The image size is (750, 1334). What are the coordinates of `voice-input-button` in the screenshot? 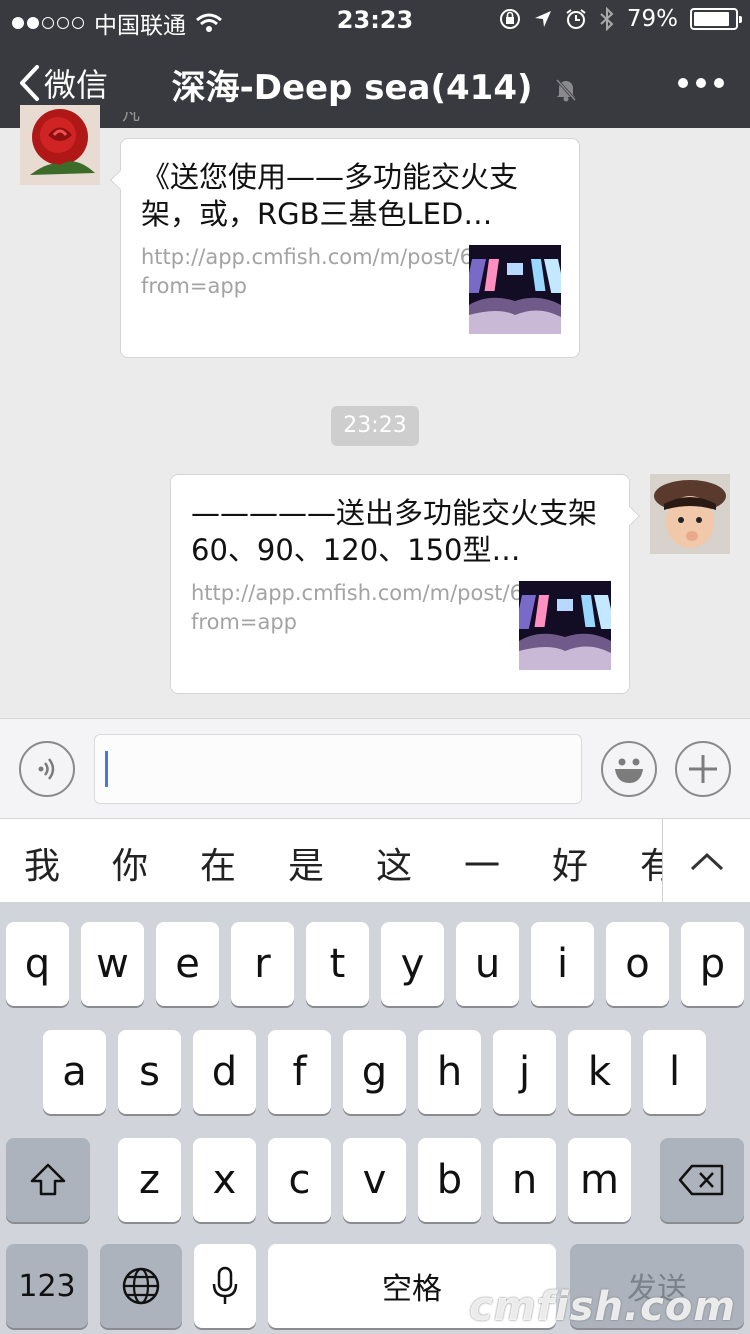 It's located at (47, 769).